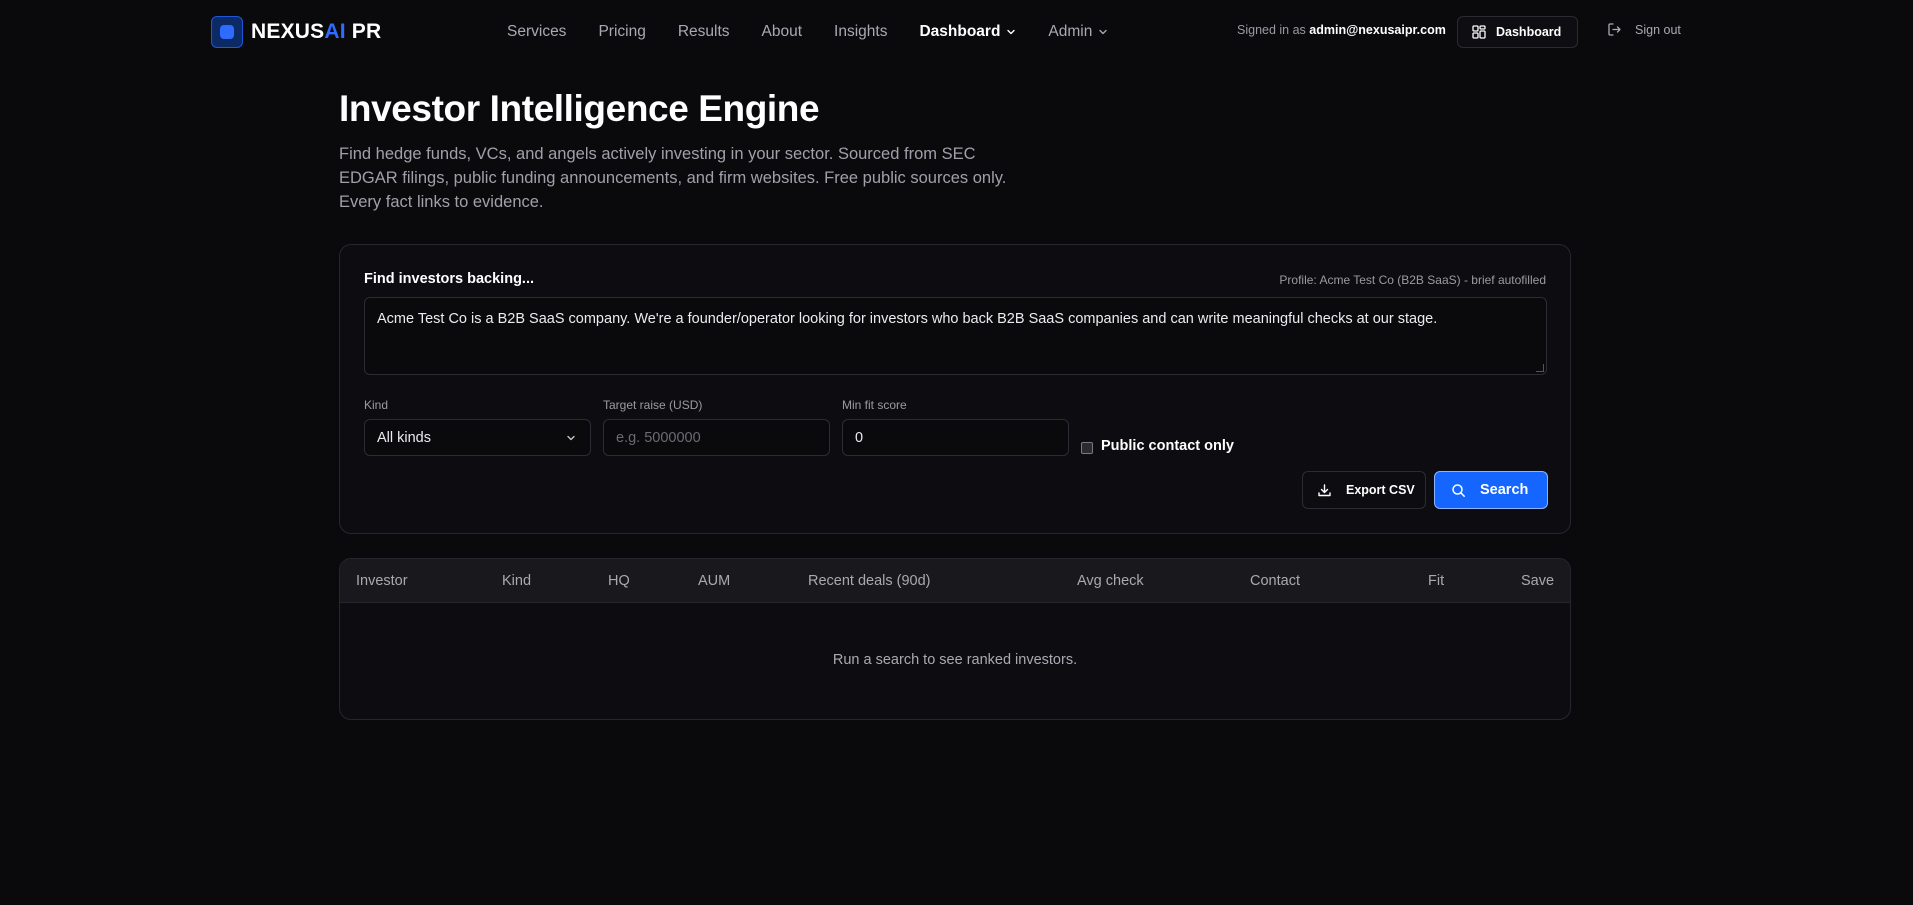 This screenshot has height=905, width=1913. I want to click on signed-in-text: Signed in as admin@nexusaipr.com, so click(1341, 30).